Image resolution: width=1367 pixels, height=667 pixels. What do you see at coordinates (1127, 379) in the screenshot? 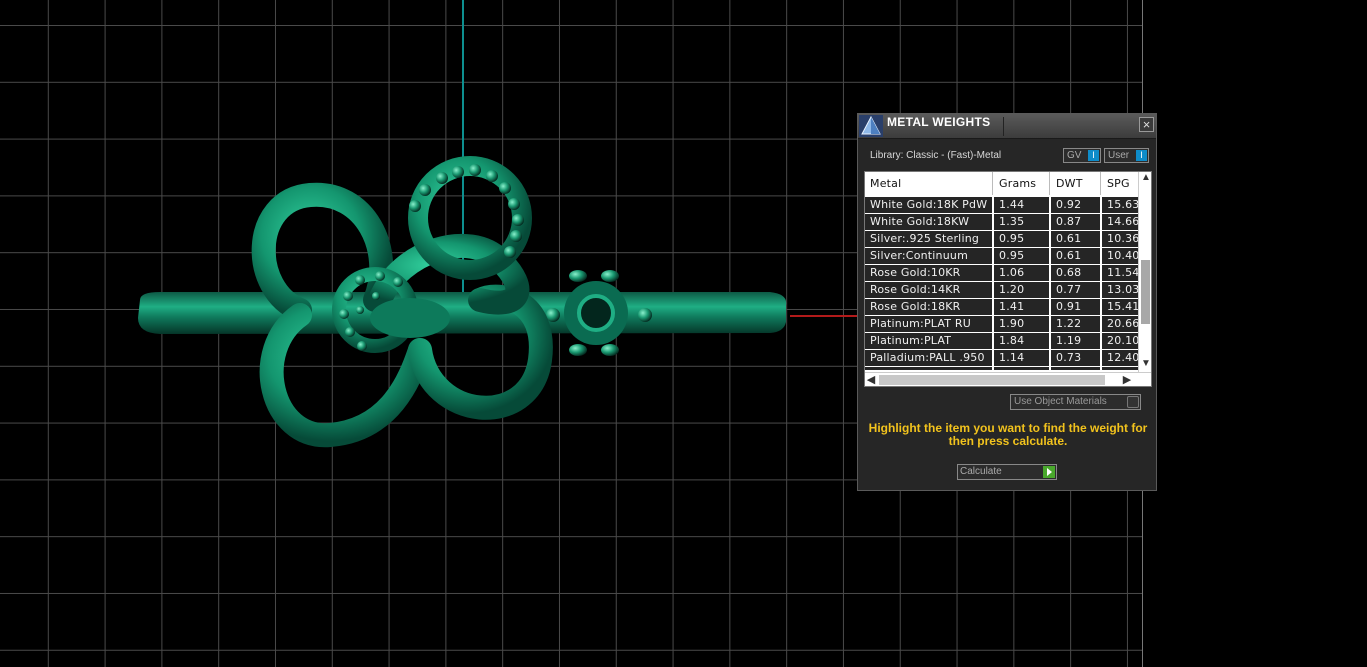
I see `scroll-right-icon: ▶` at bounding box center [1127, 379].